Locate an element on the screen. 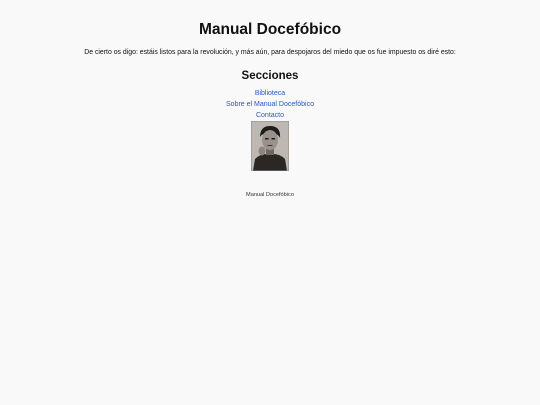  footer-text: Manual Docefóbico is located at coordinates (270, 195).